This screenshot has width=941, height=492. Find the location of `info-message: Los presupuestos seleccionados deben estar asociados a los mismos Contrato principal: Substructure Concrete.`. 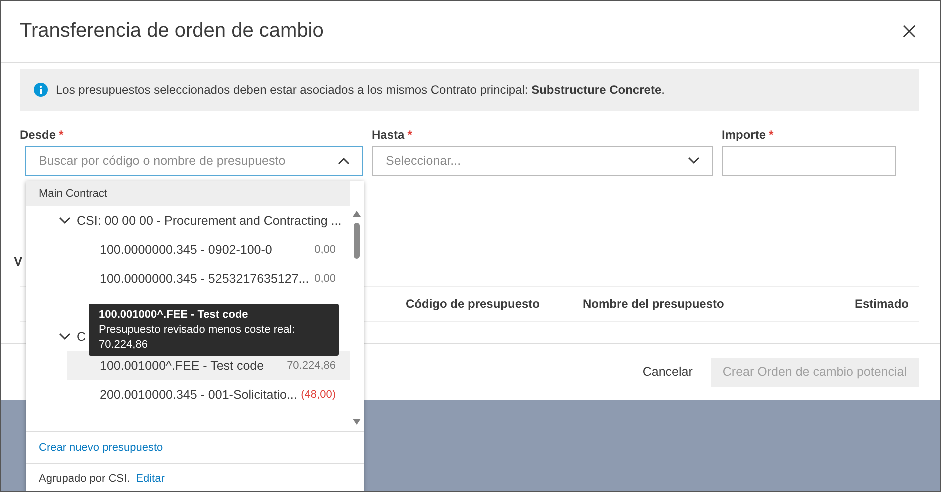

info-message: Los presupuestos seleccionados deben estar asociados a los mismos Contrato principal: Substructure Concrete. is located at coordinates (360, 90).